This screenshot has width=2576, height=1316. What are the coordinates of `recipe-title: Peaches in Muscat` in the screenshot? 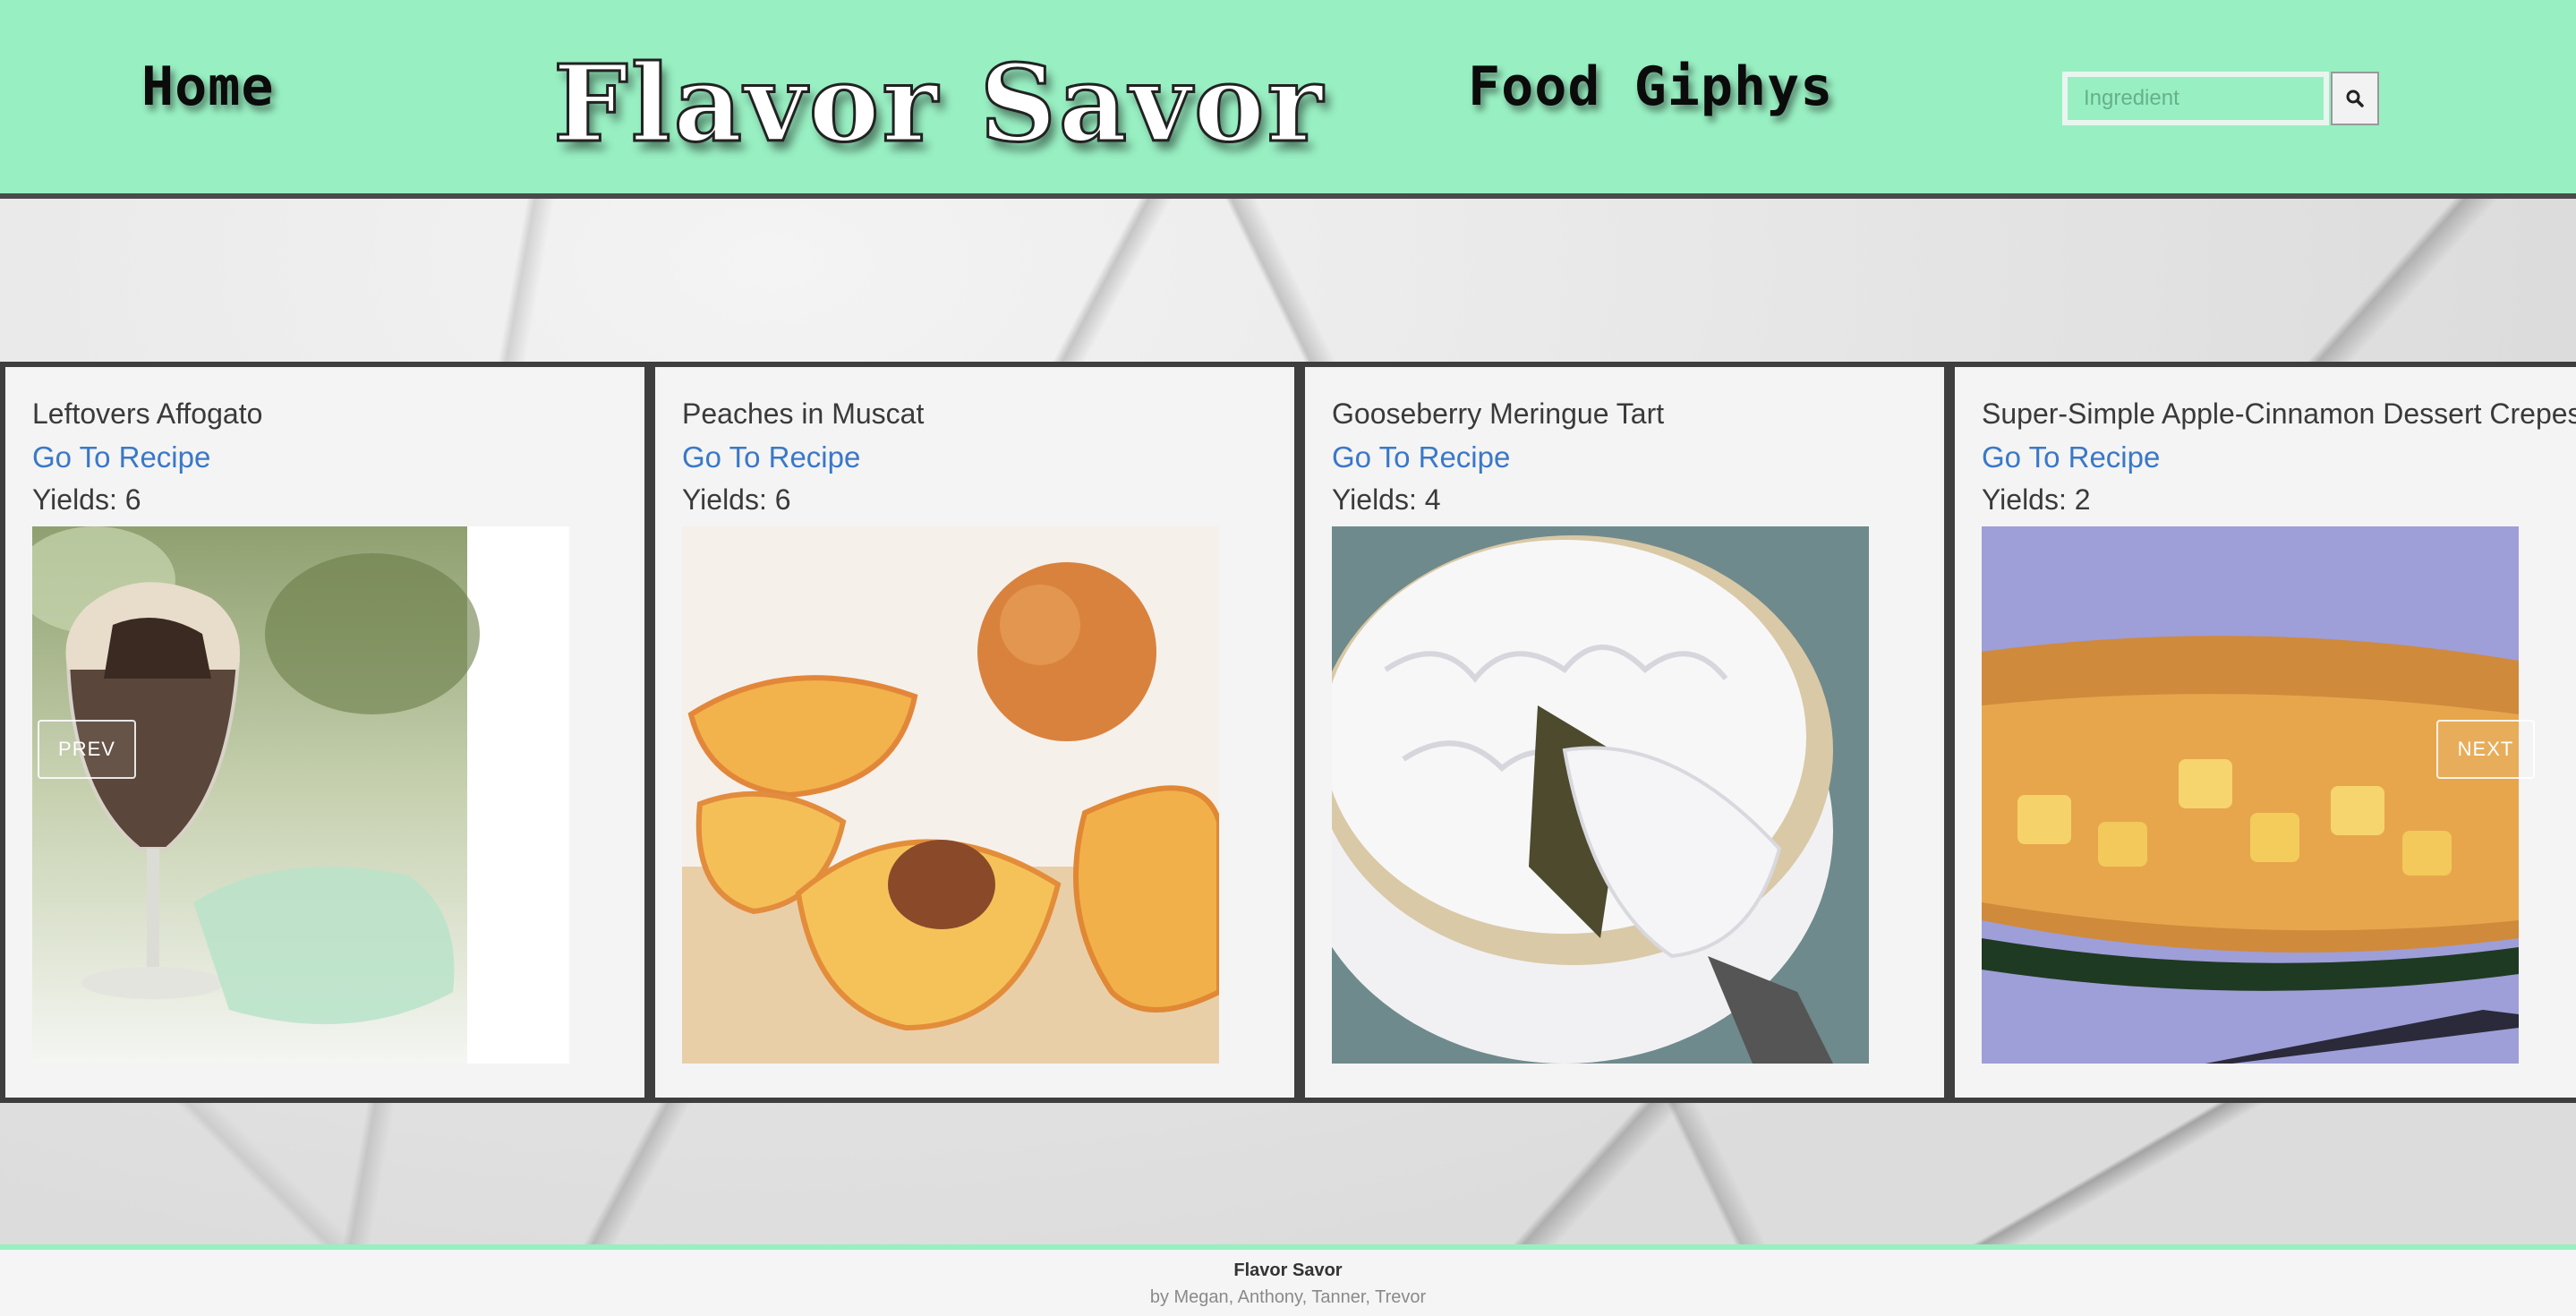 It's located at (803, 413).